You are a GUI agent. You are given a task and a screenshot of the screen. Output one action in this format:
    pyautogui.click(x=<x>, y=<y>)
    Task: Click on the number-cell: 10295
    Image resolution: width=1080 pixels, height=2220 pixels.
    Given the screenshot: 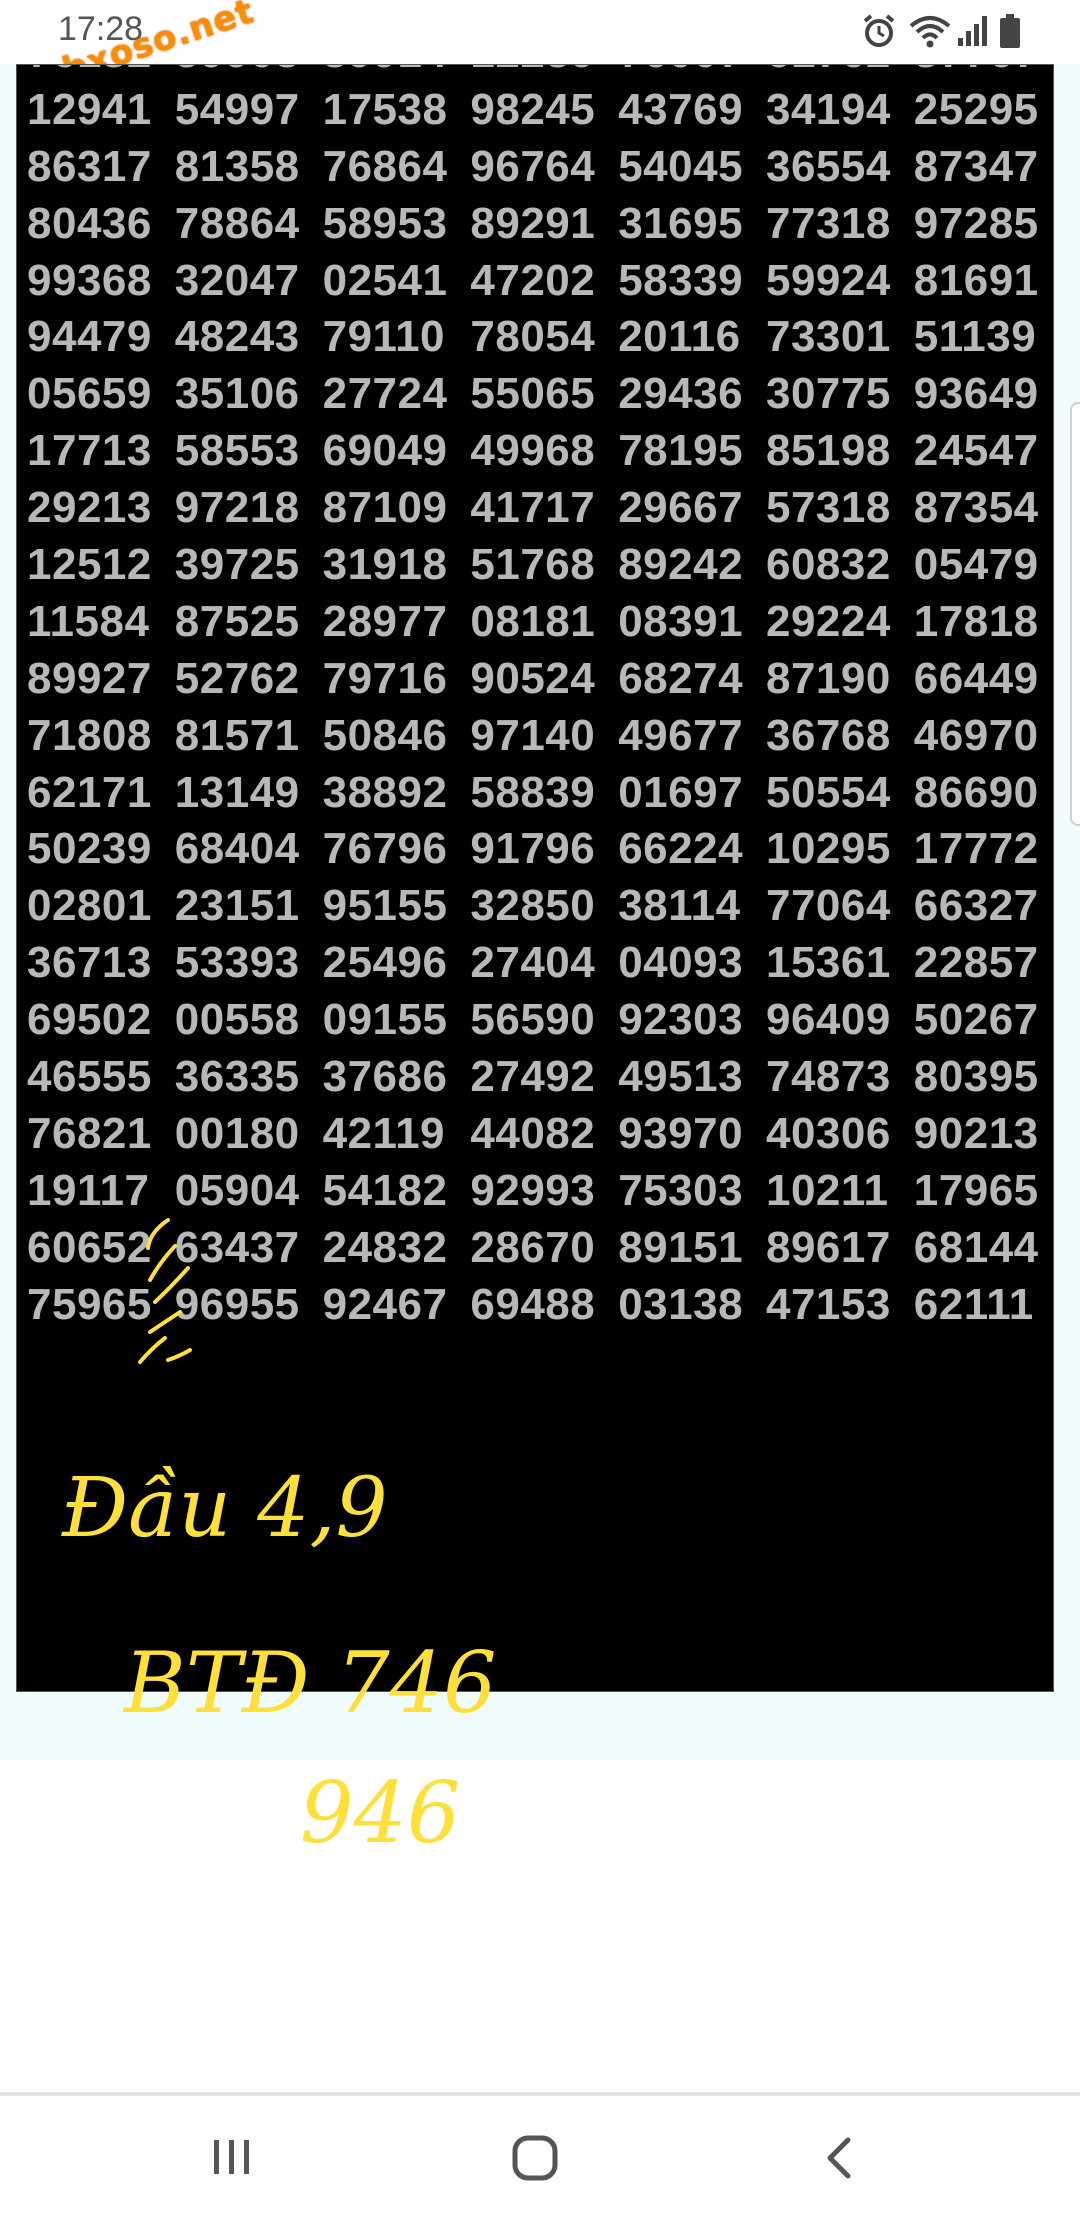 What is the action you would take?
    pyautogui.click(x=828, y=849)
    